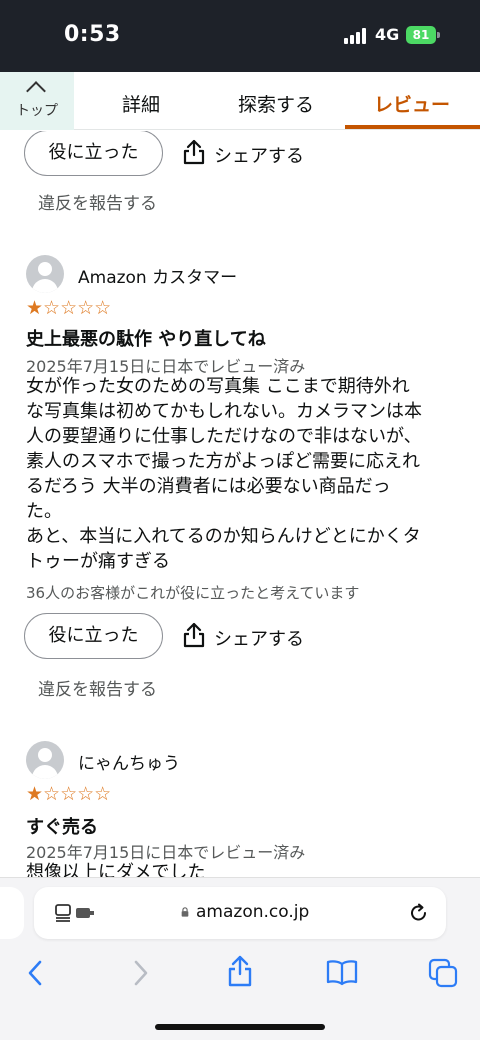 Image resolution: width=480 pixels, height=1040 pixels. What do you see at coordinates (92, 34) in the screenshot?
I see `status-time: 0:53` at bounding box center [92, 34].